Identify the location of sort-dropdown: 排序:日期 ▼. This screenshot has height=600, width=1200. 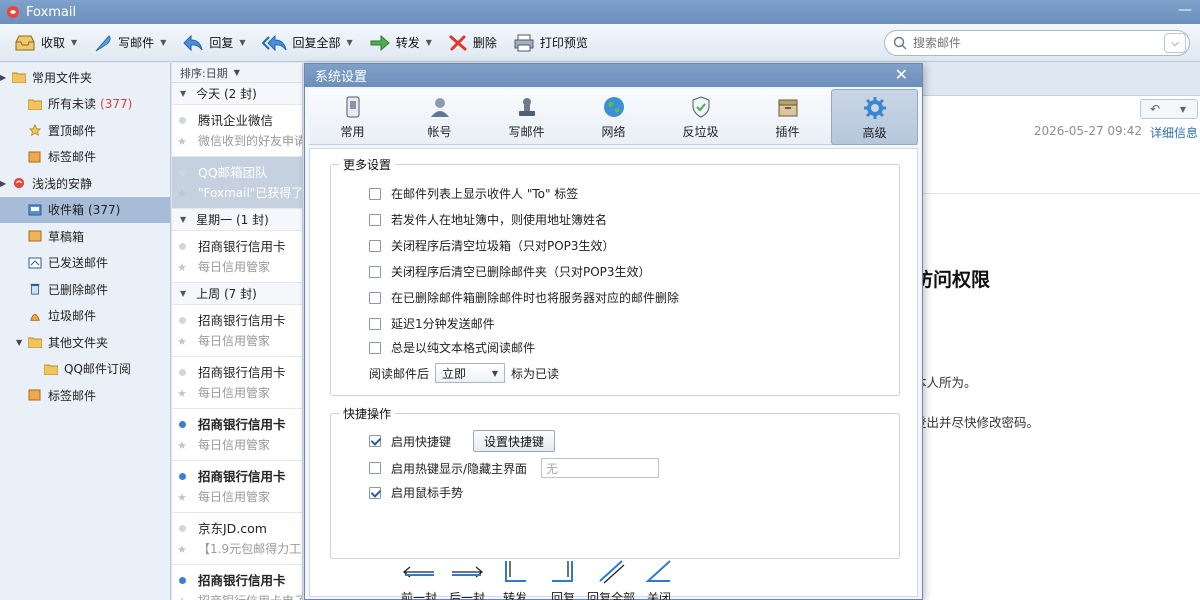
(237, 73).